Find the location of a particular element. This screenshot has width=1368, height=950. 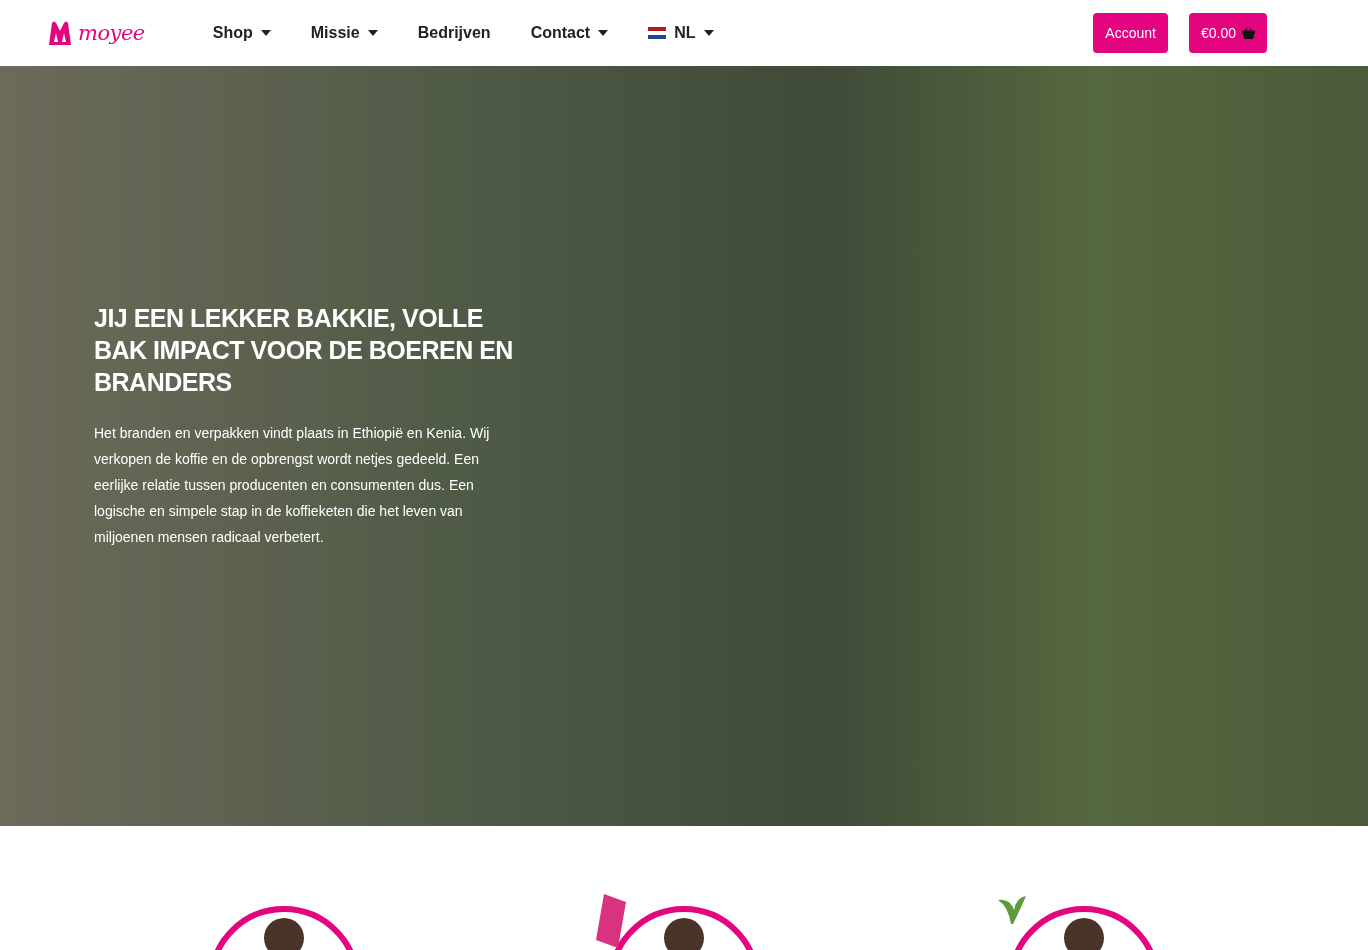

coffee-bag-icon is located at coordinates (611, 921).